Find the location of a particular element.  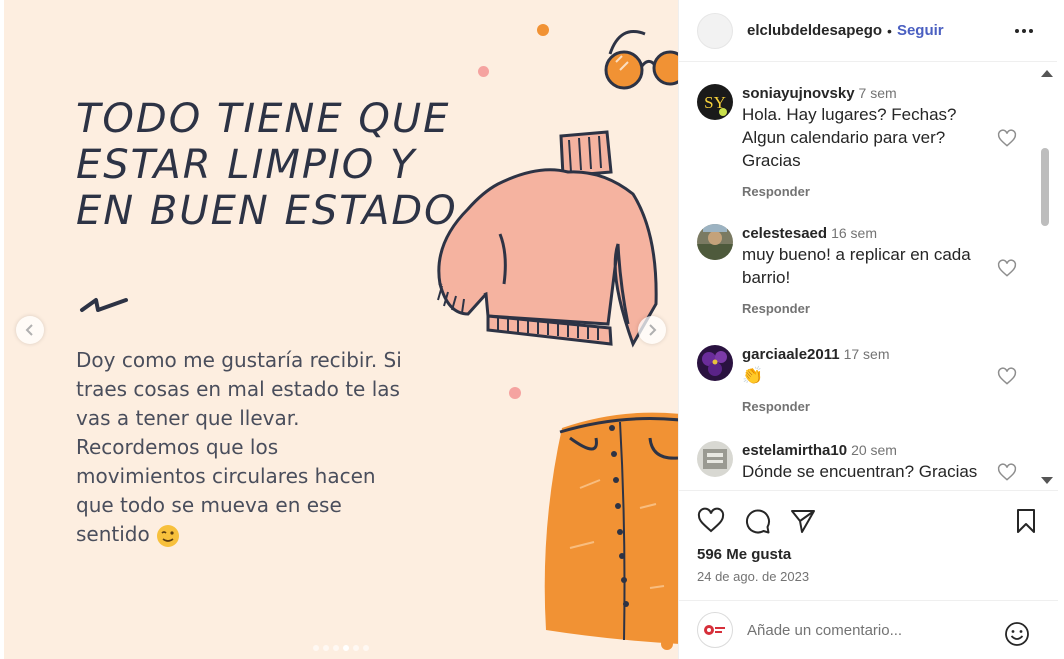

body-line: movimientos circulares hacen is located at coordinates (226, 476).